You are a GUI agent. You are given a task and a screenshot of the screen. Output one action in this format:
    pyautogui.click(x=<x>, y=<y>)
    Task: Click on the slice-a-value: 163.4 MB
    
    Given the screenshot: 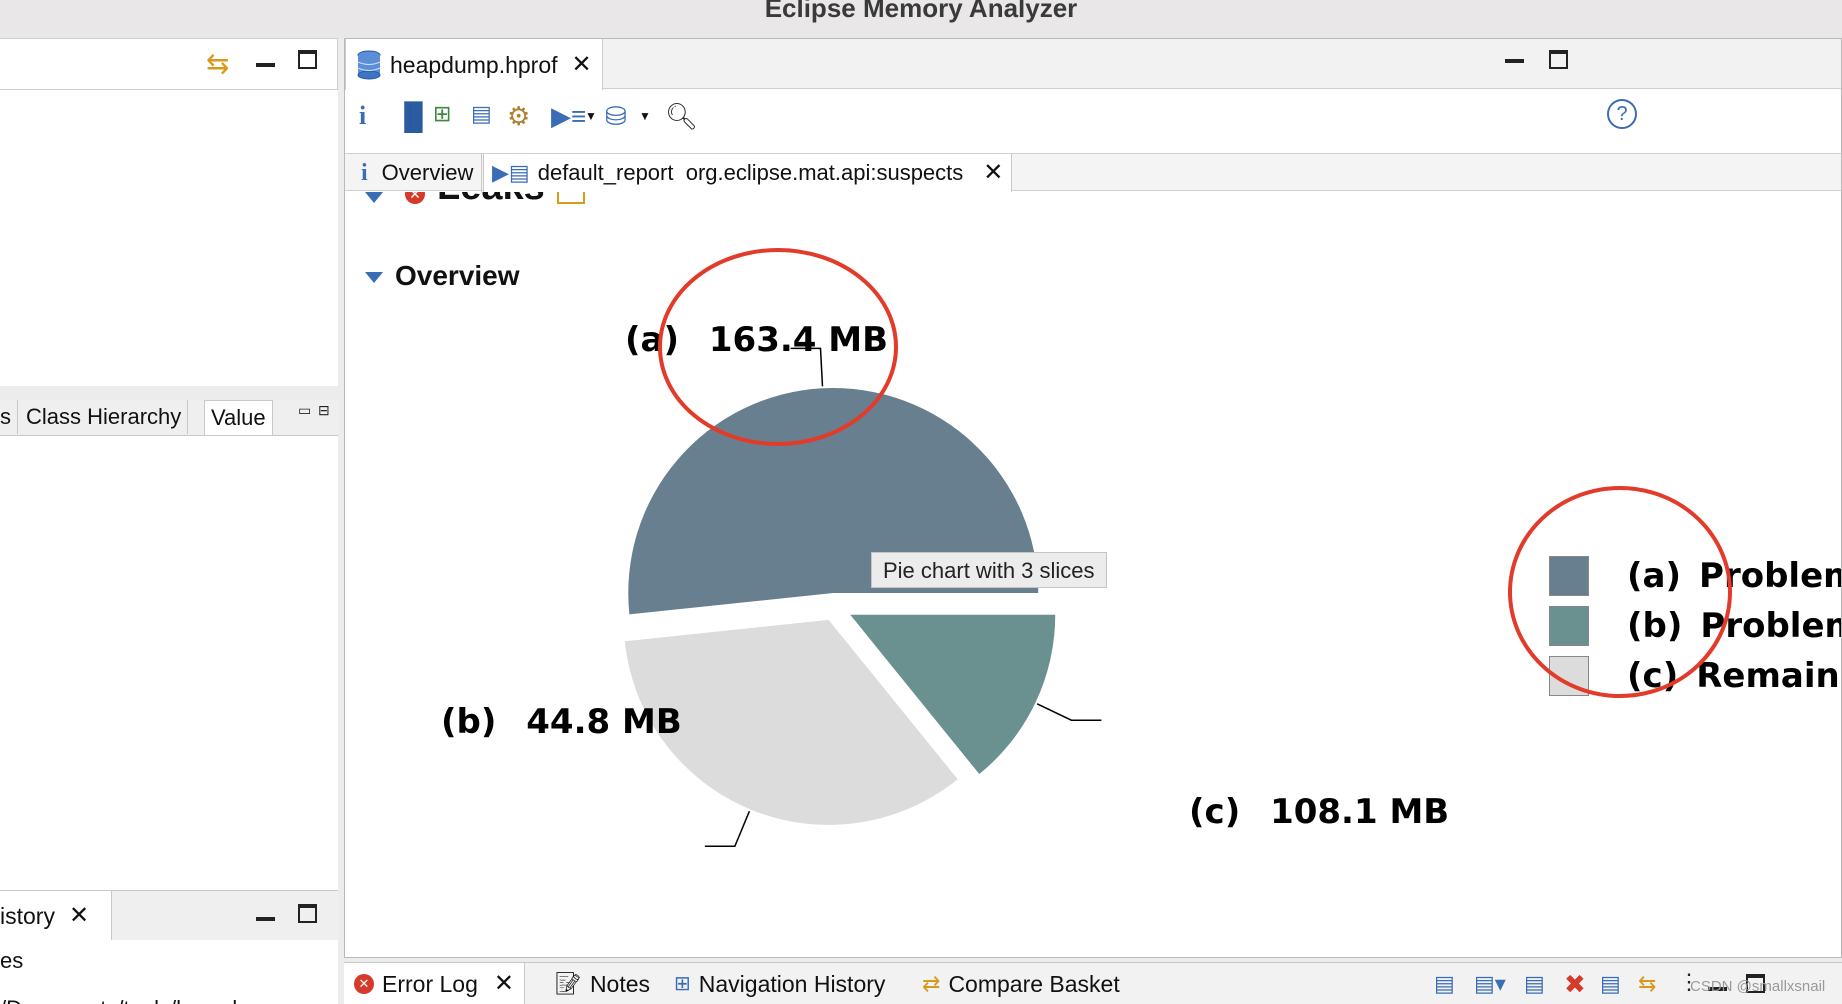 What is the action you would take?
    pyautogui.click(x=798, y=340)
    